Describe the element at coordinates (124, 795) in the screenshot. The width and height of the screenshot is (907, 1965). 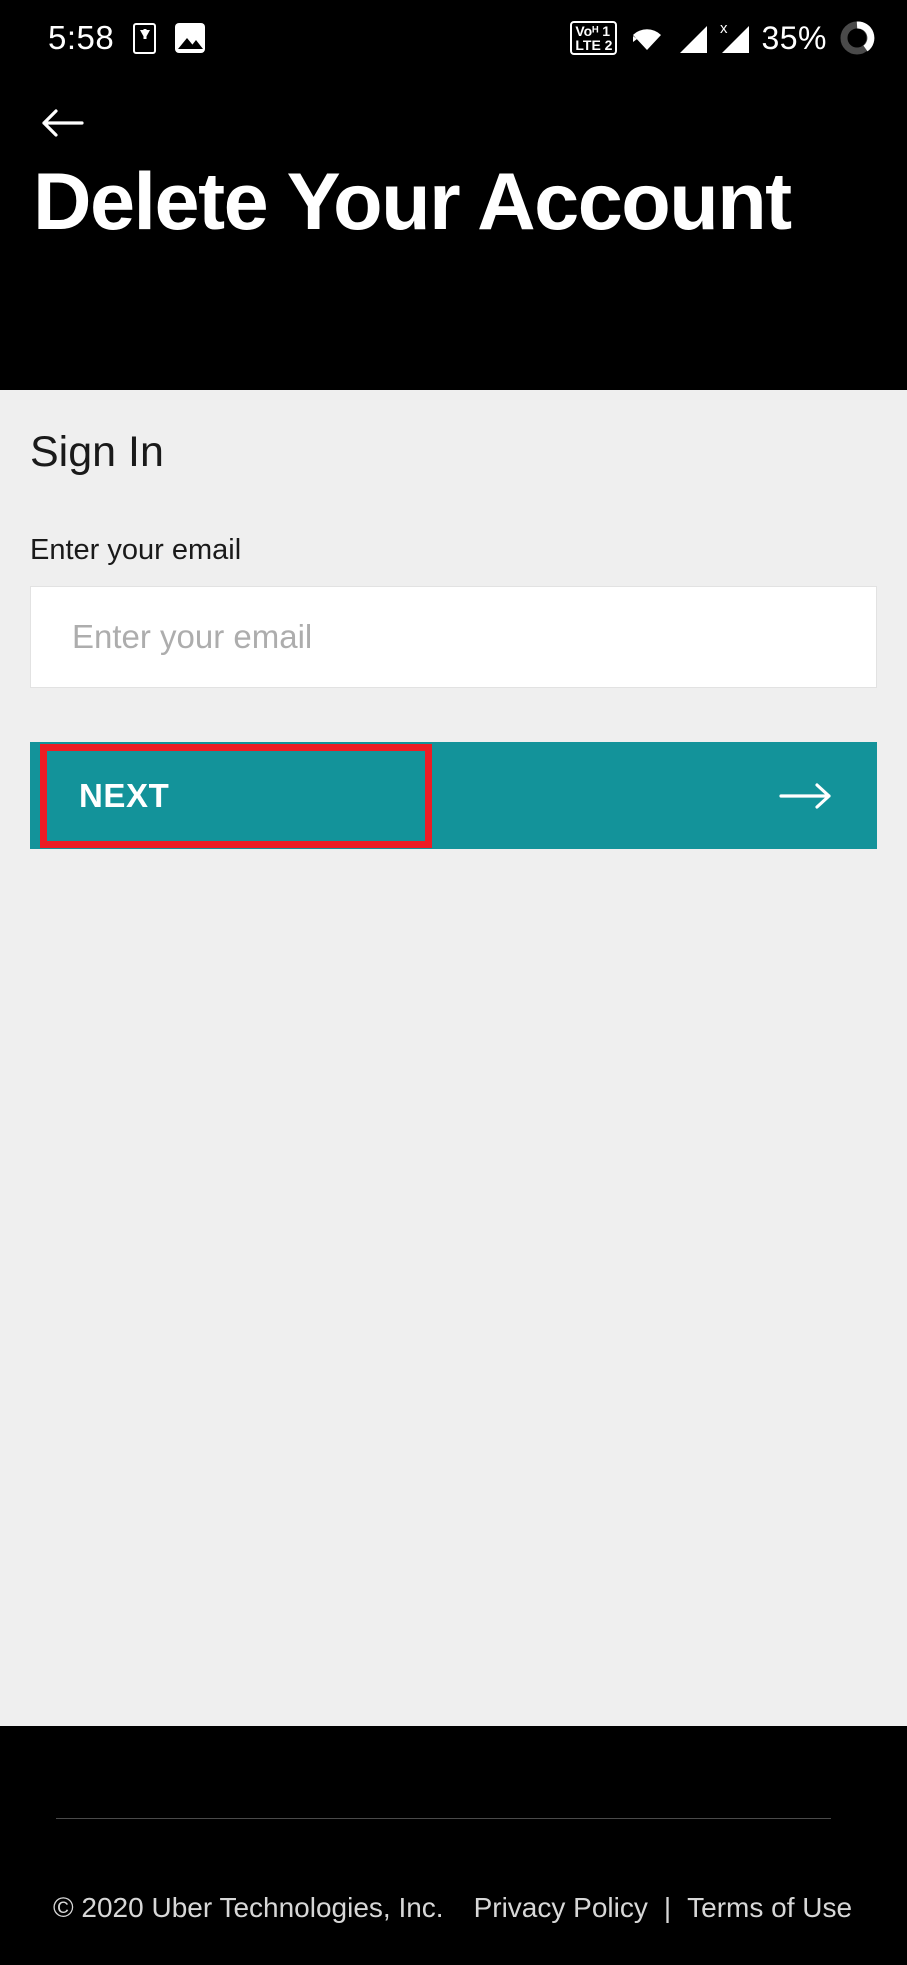
I see `next-button-label: NEXT` at that location.